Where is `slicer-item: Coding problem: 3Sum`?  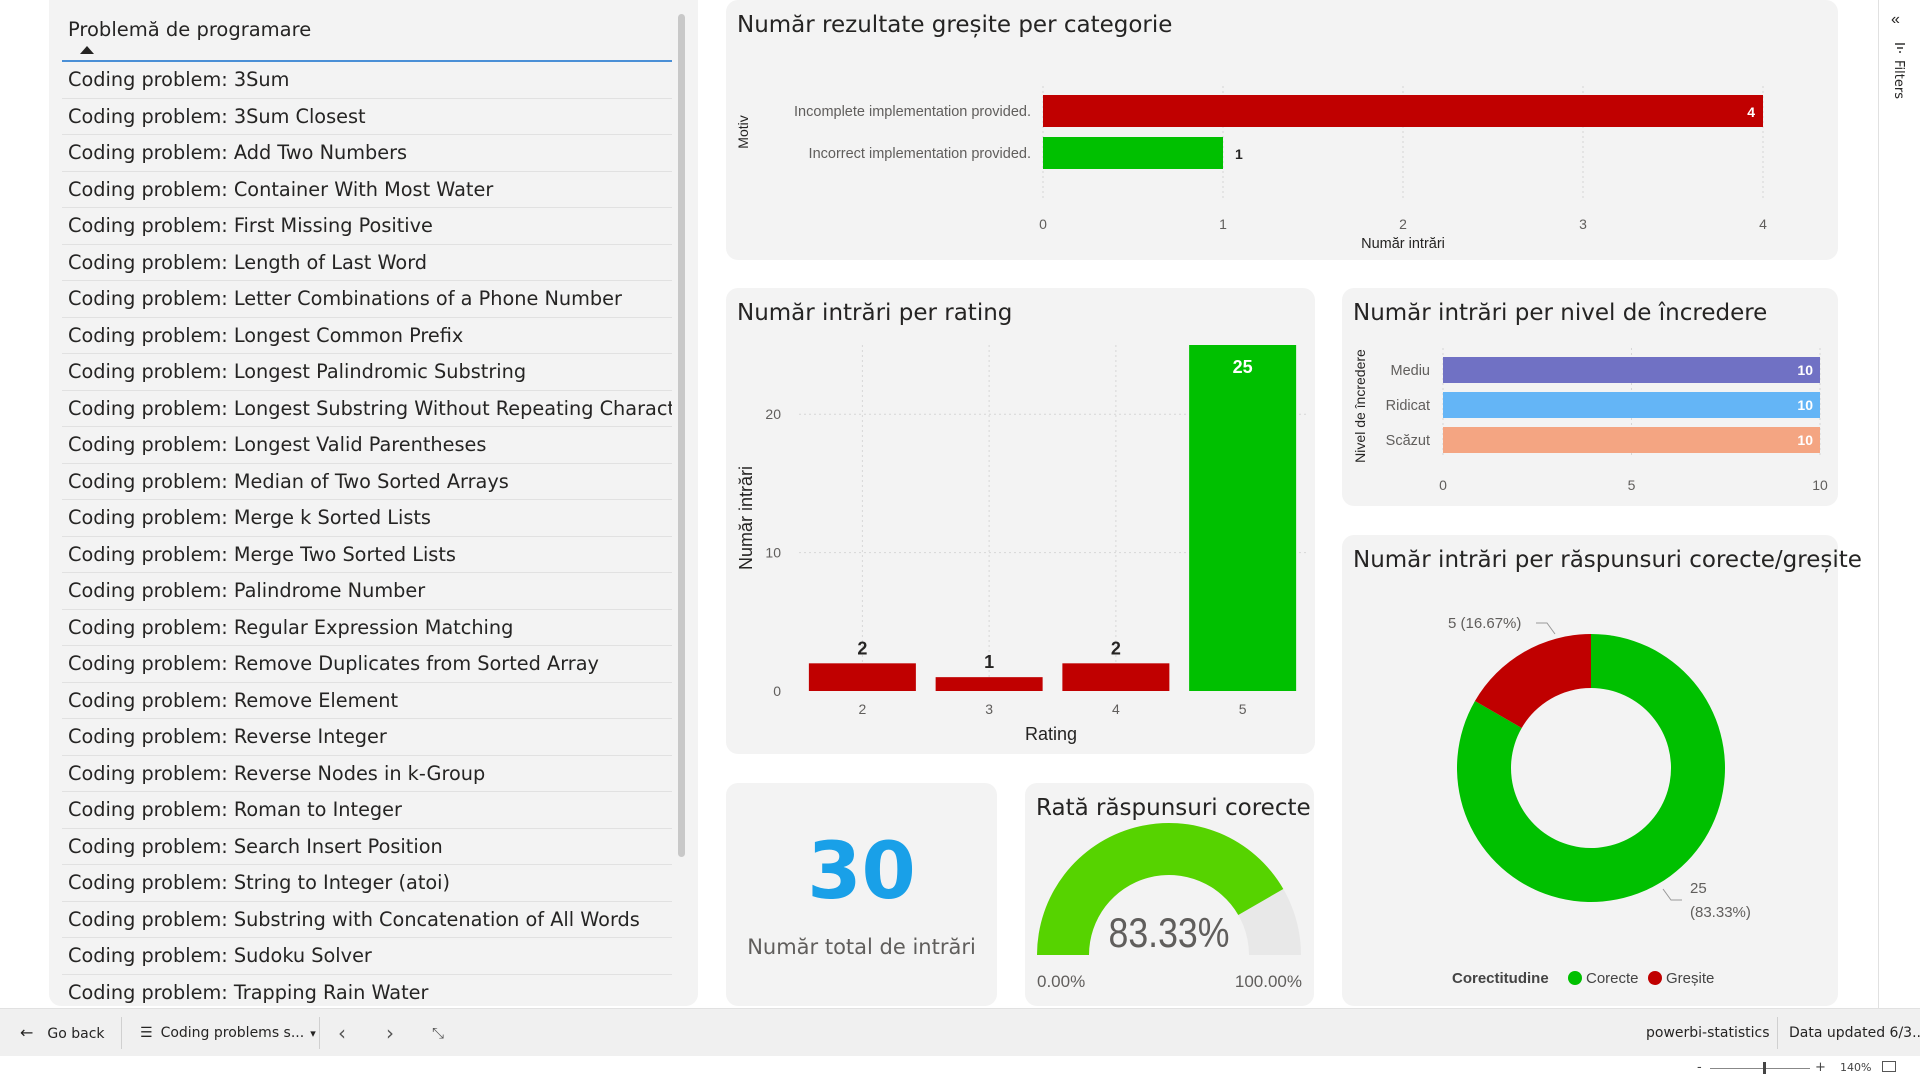
slicer-item: Coding problem: 3Sum is located at coordinates (367, 80).